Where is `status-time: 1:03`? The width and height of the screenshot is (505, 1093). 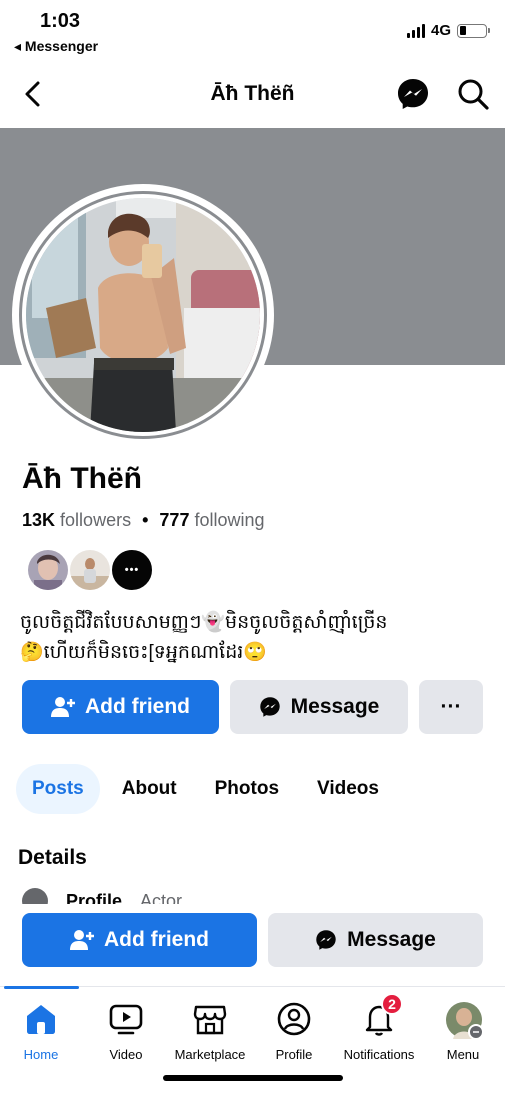
status-time: 1:03 is located at coordinates (60, 21).